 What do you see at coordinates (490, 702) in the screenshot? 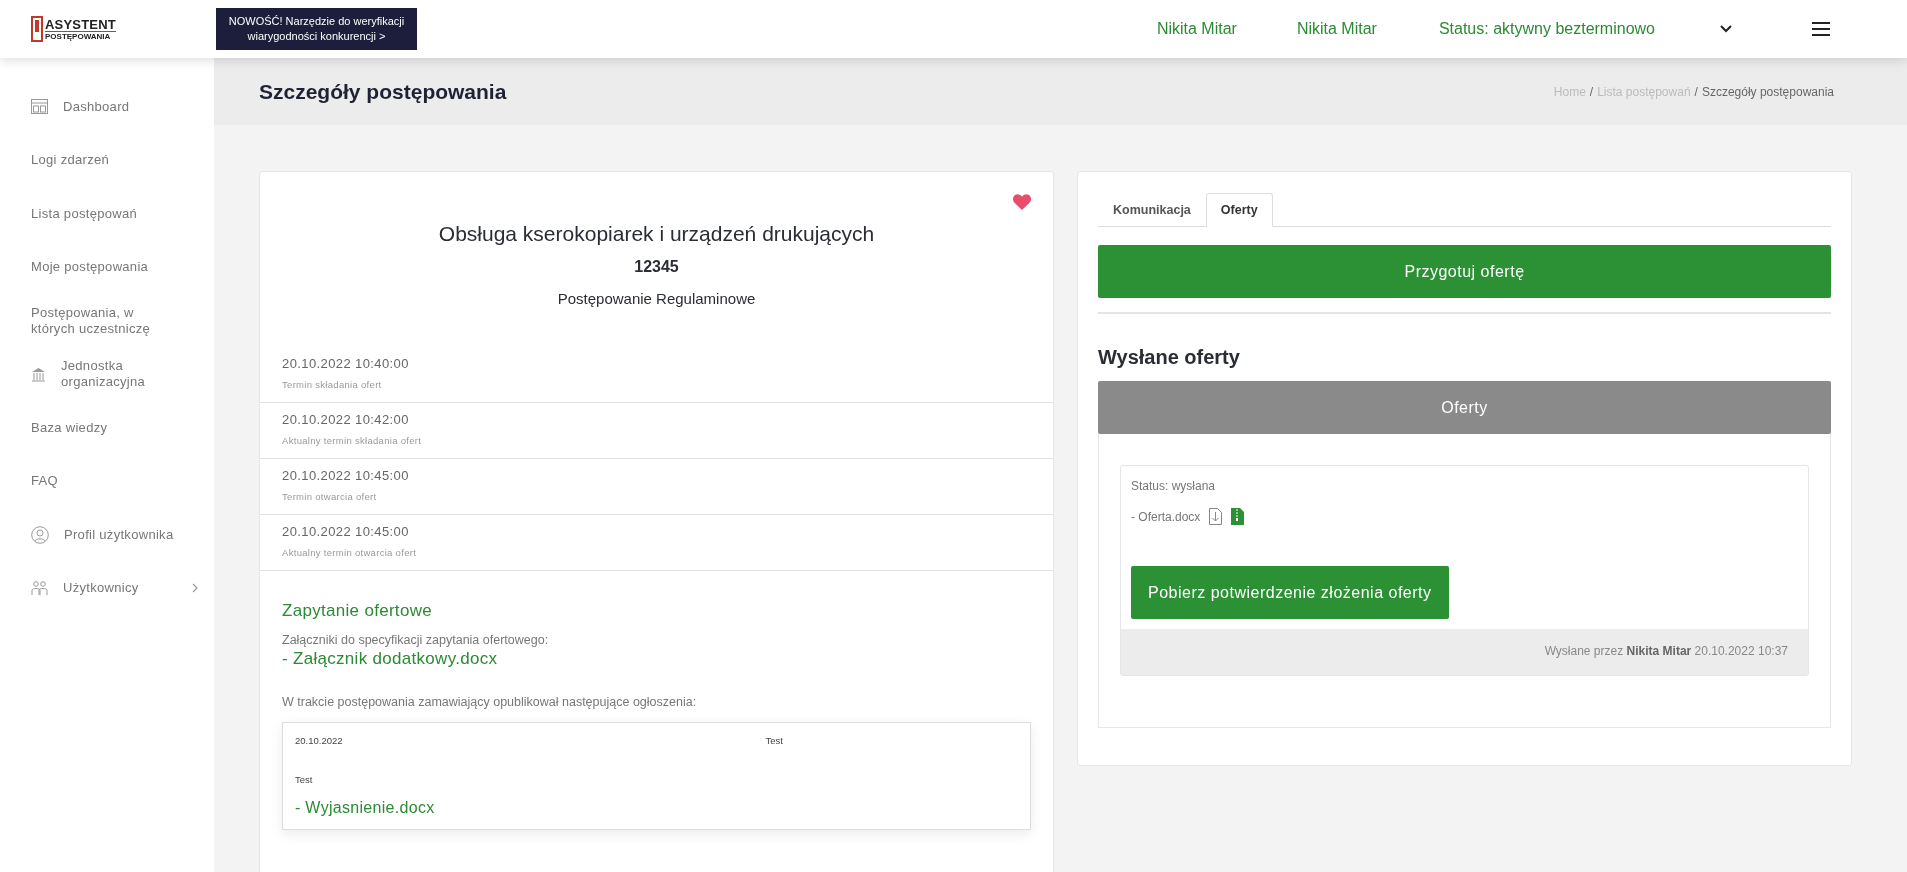
I see `announcements-label: W trakcie postępowania zamawiający opublikował następujące ogłoszenia:` at bounding box center [490, 702].